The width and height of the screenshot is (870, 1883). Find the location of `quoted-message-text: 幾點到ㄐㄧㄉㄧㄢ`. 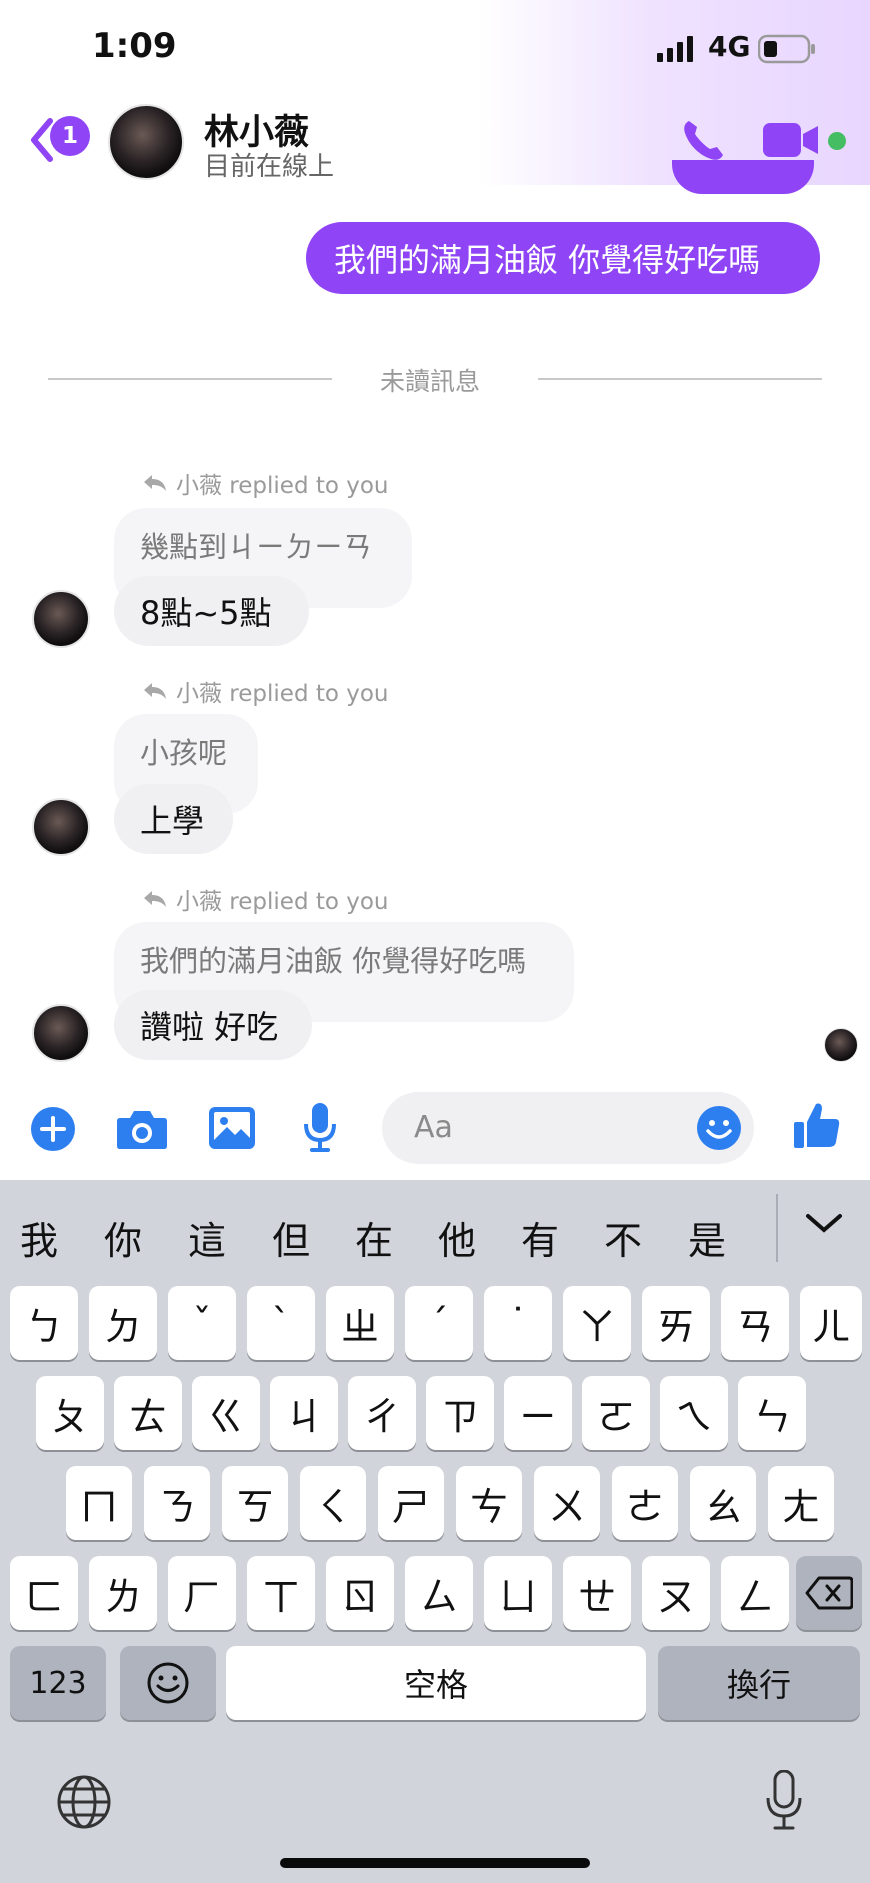

quoted-message-text: 幾點到ㄐㄧㄉㄧㄢ is located at coordinates (256, 547).